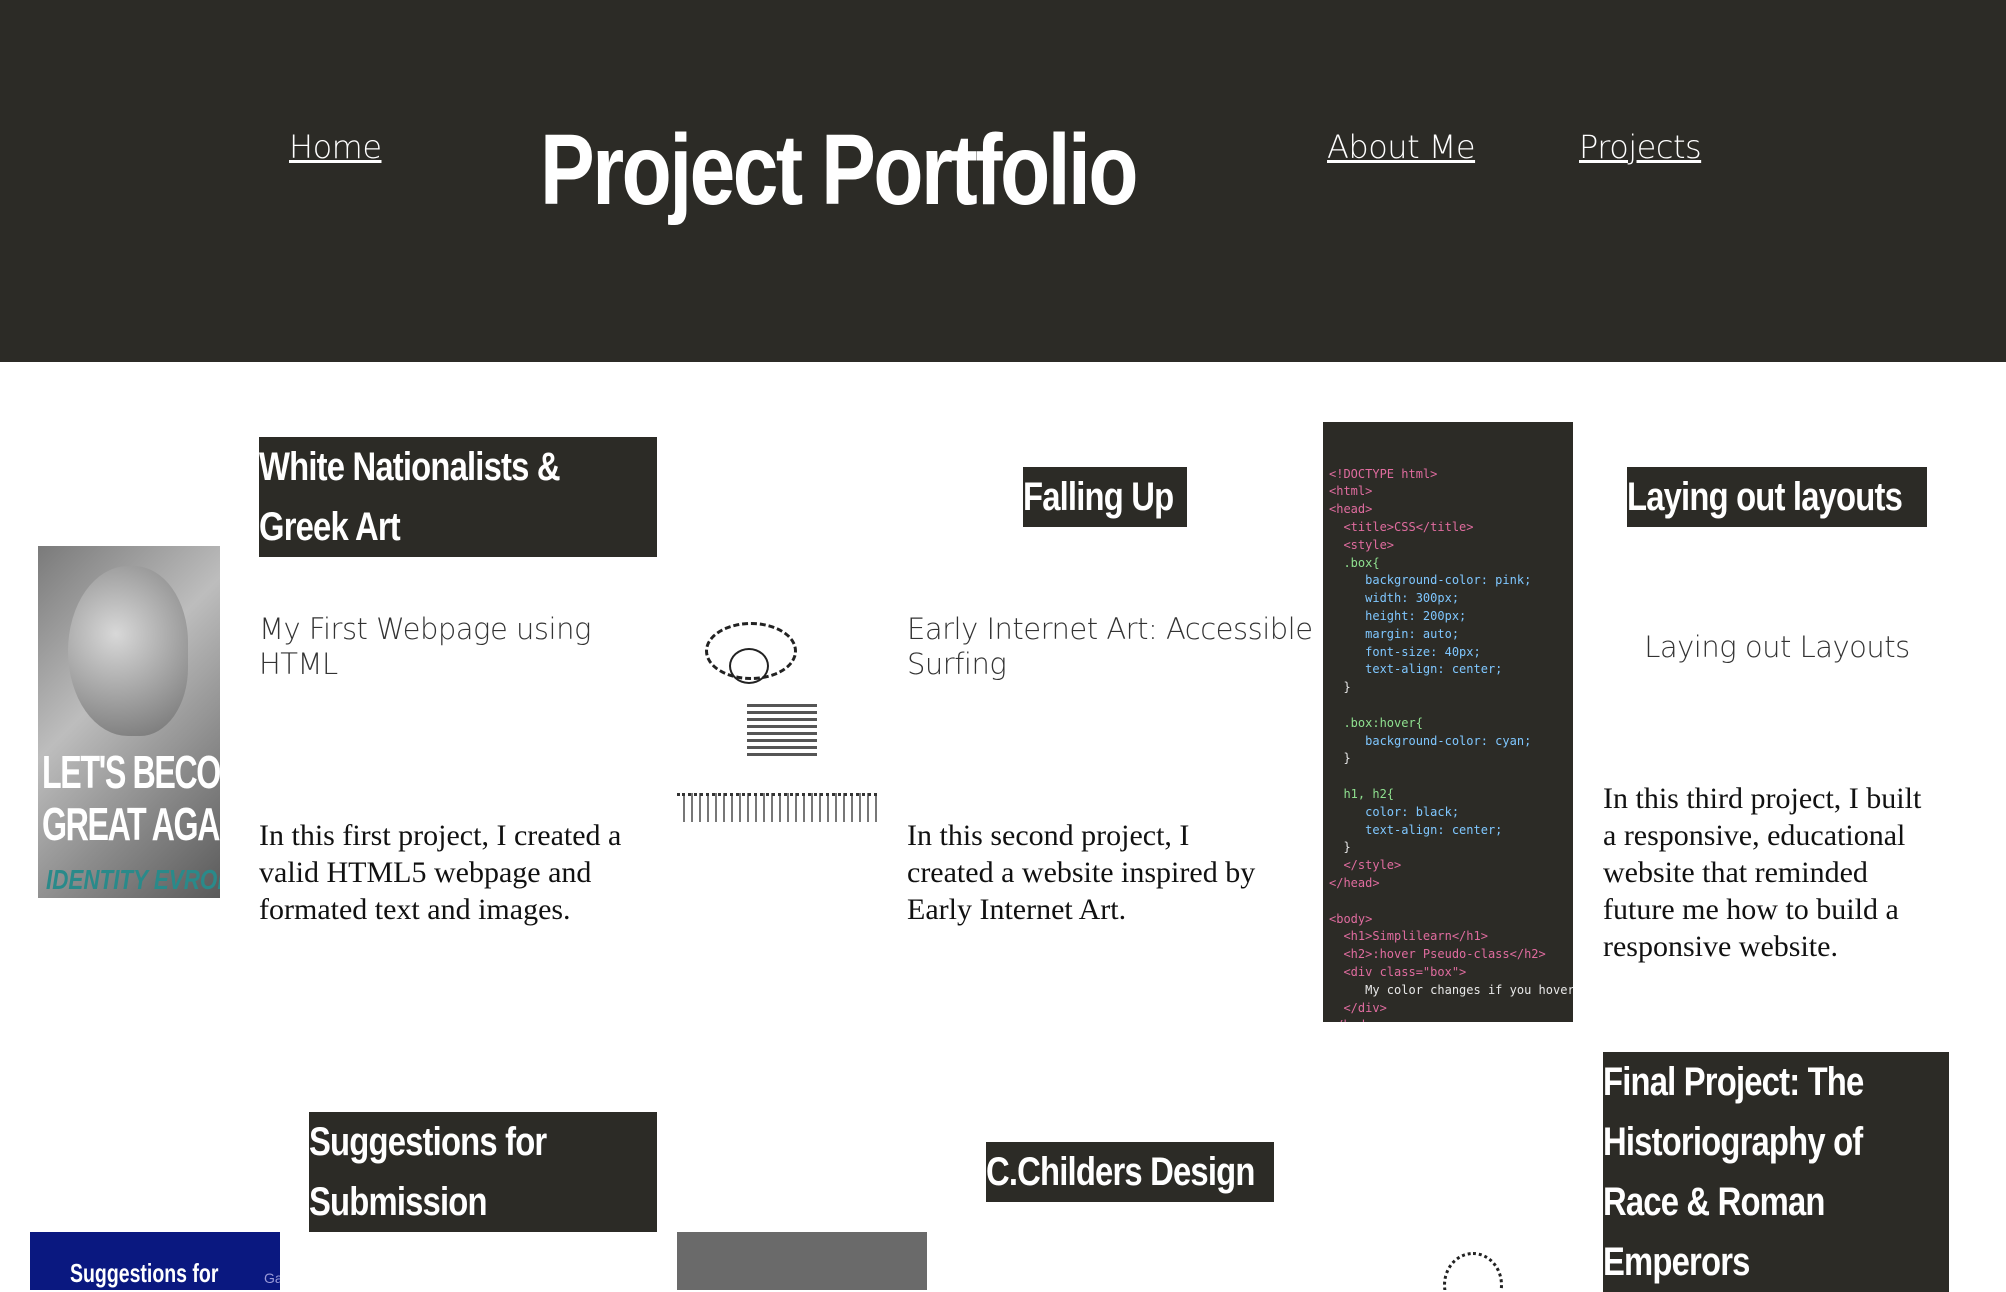  I want to click on thumbnail-caption-small: Gal, so click(272, 1278).